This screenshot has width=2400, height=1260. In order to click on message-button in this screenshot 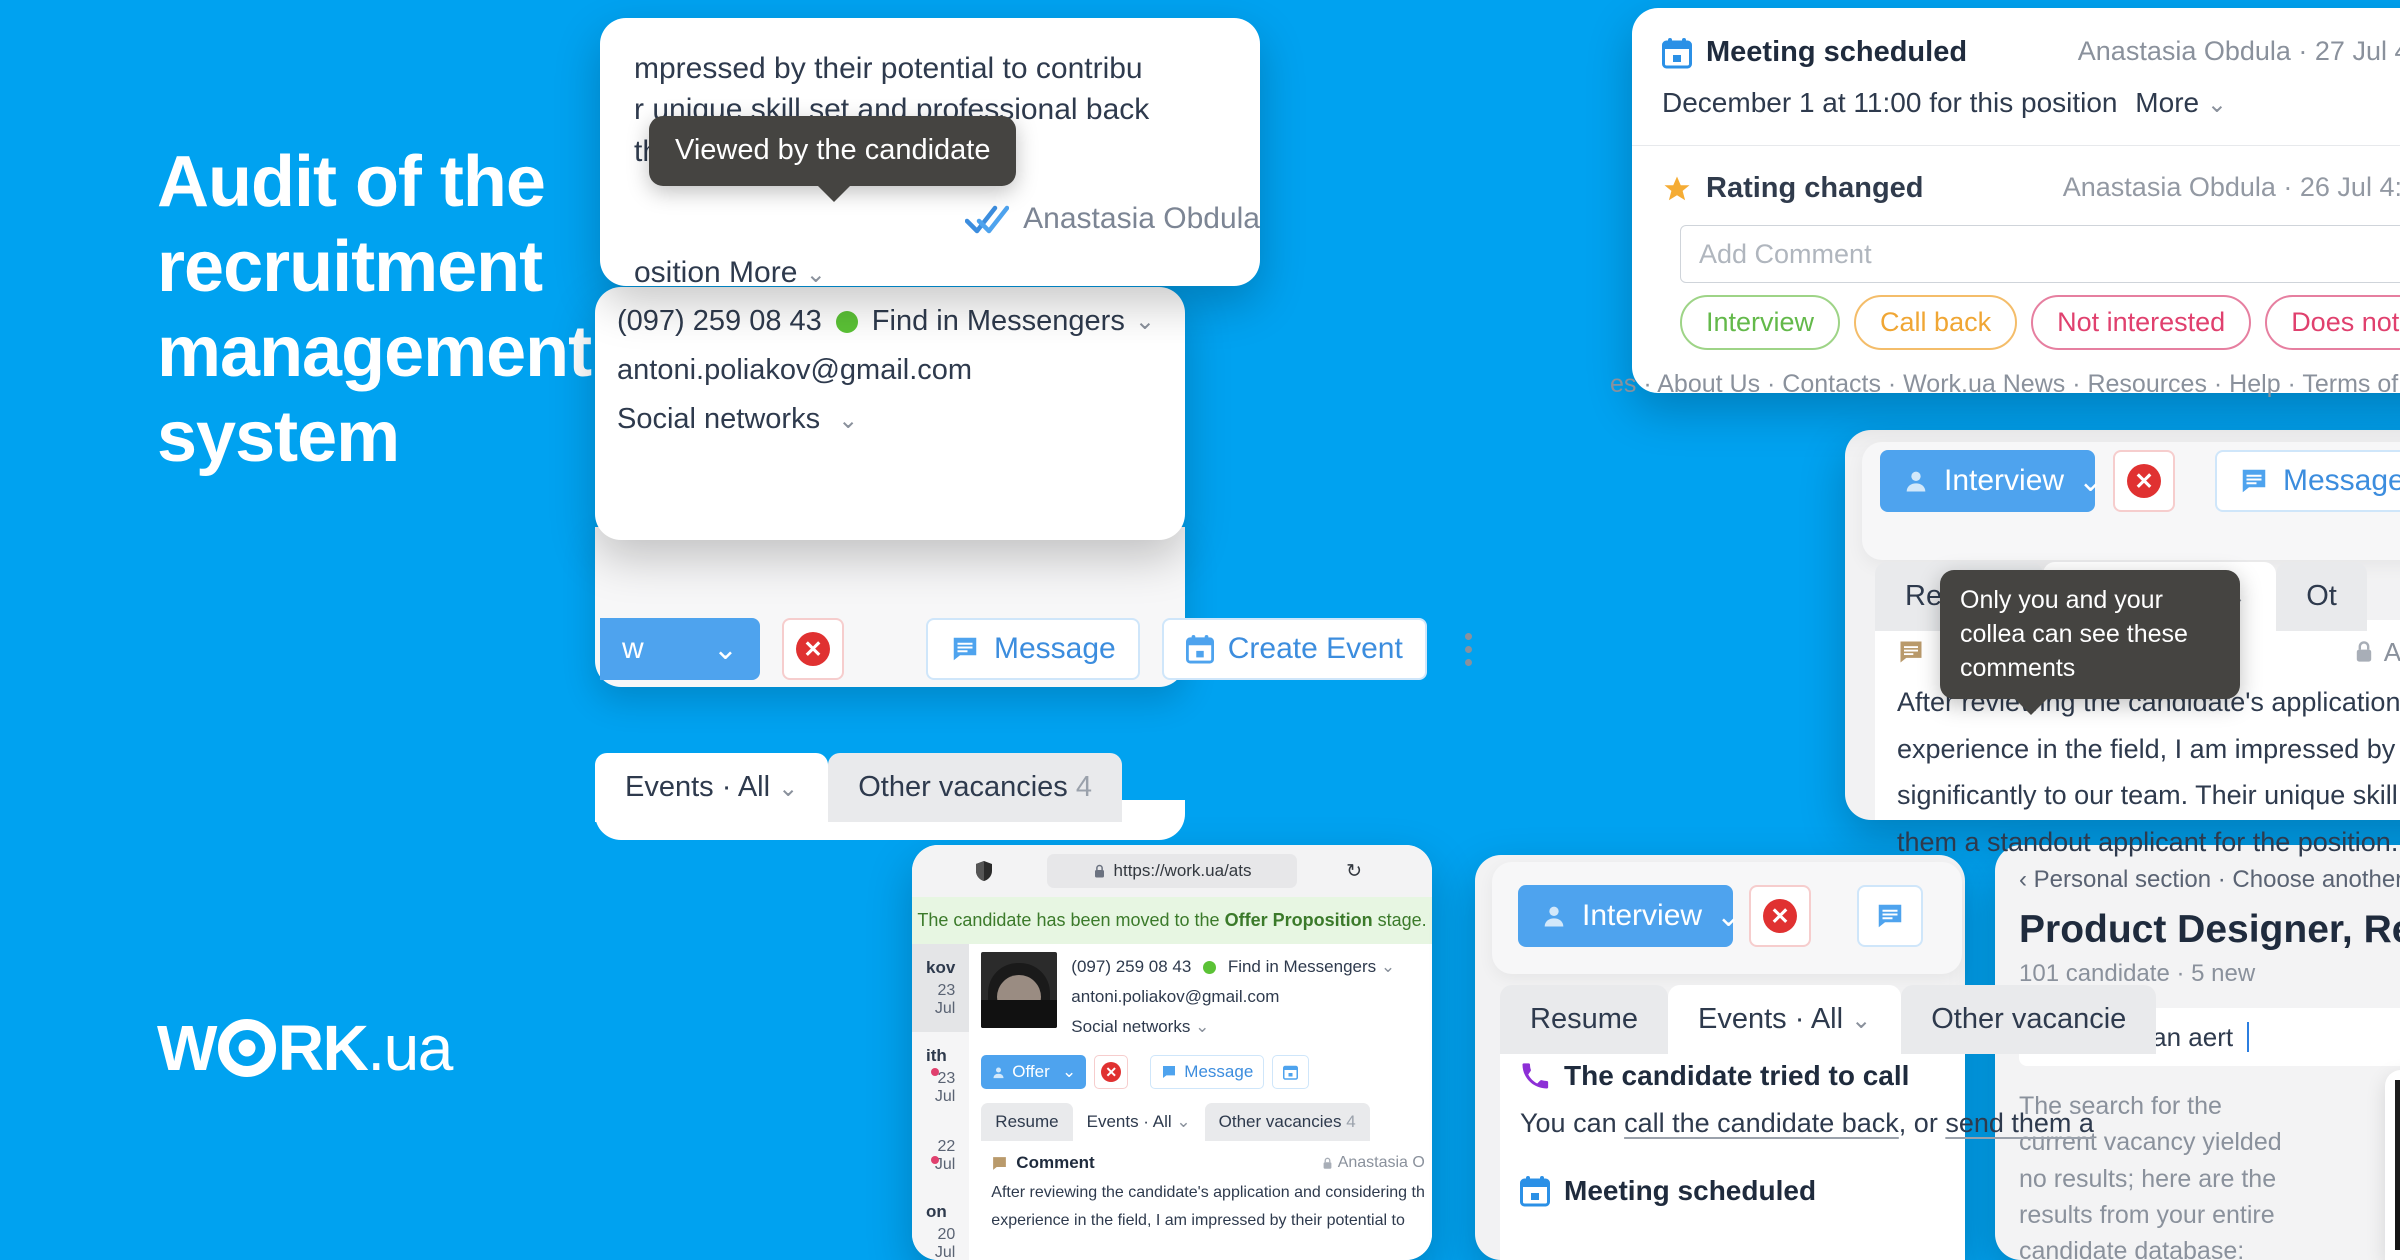, I will do `click(1890, 916)`.